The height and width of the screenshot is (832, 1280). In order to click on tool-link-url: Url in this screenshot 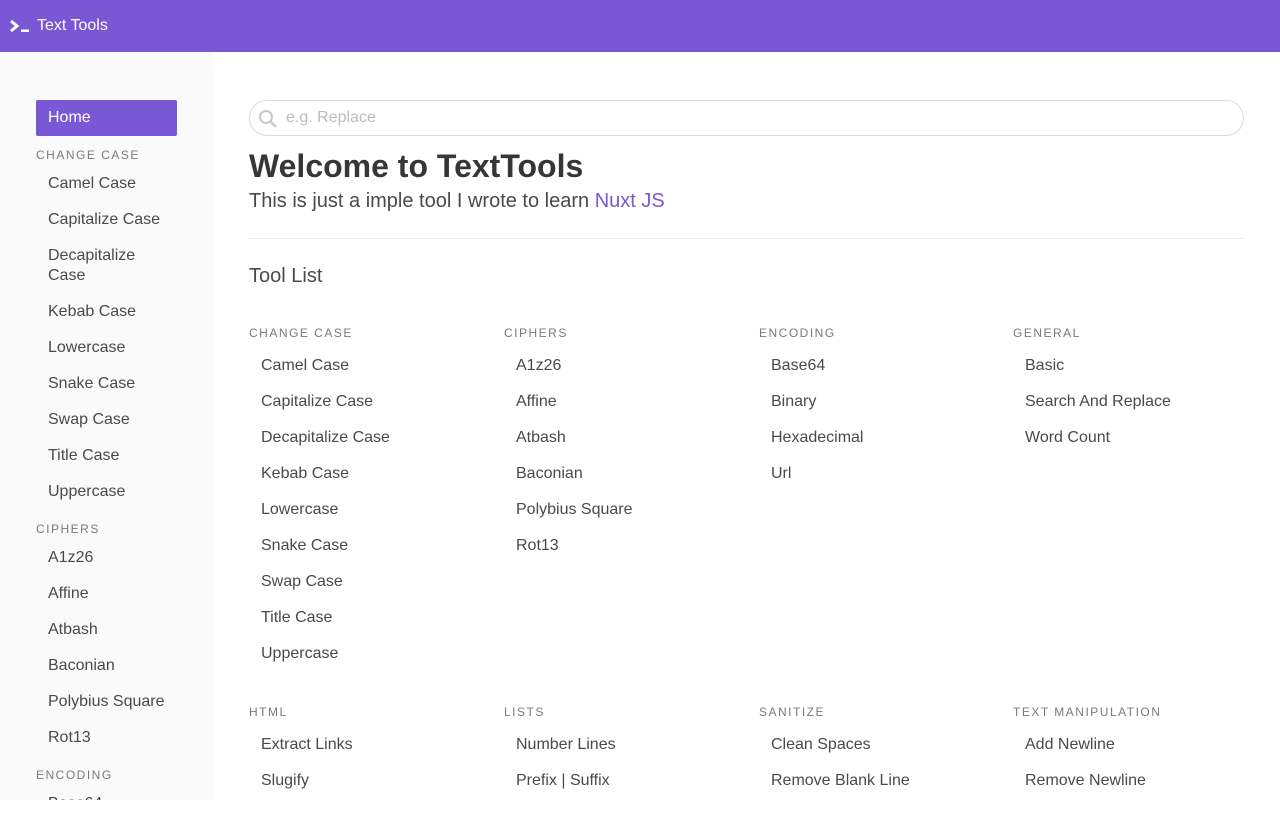, I will do `click(886, 474)`.